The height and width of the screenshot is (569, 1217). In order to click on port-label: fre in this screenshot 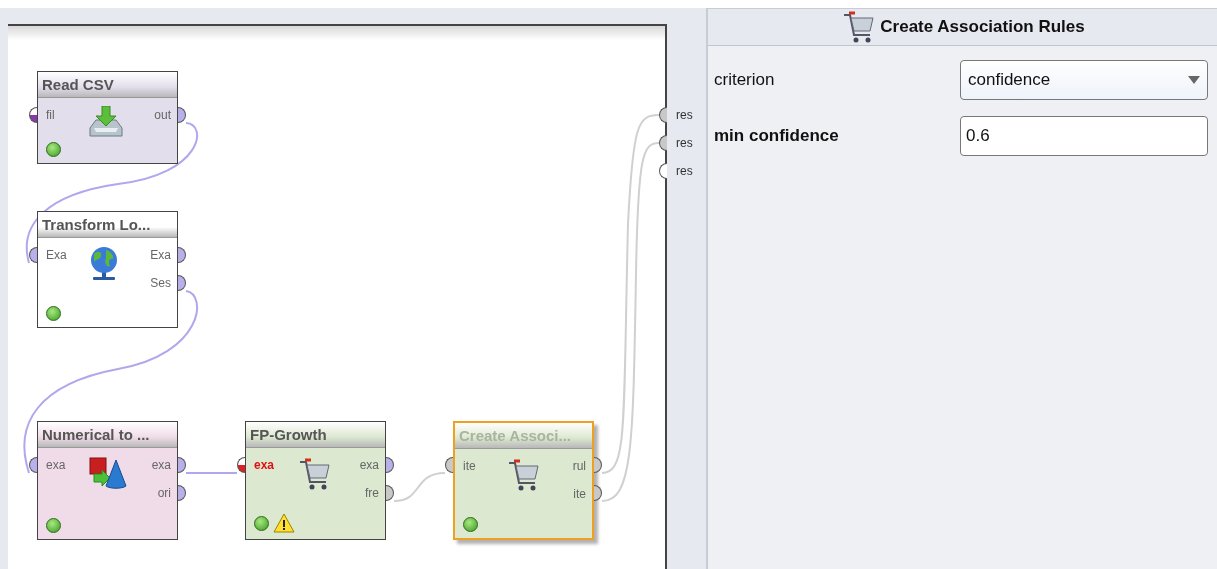, I will do `click(372, 493)`.